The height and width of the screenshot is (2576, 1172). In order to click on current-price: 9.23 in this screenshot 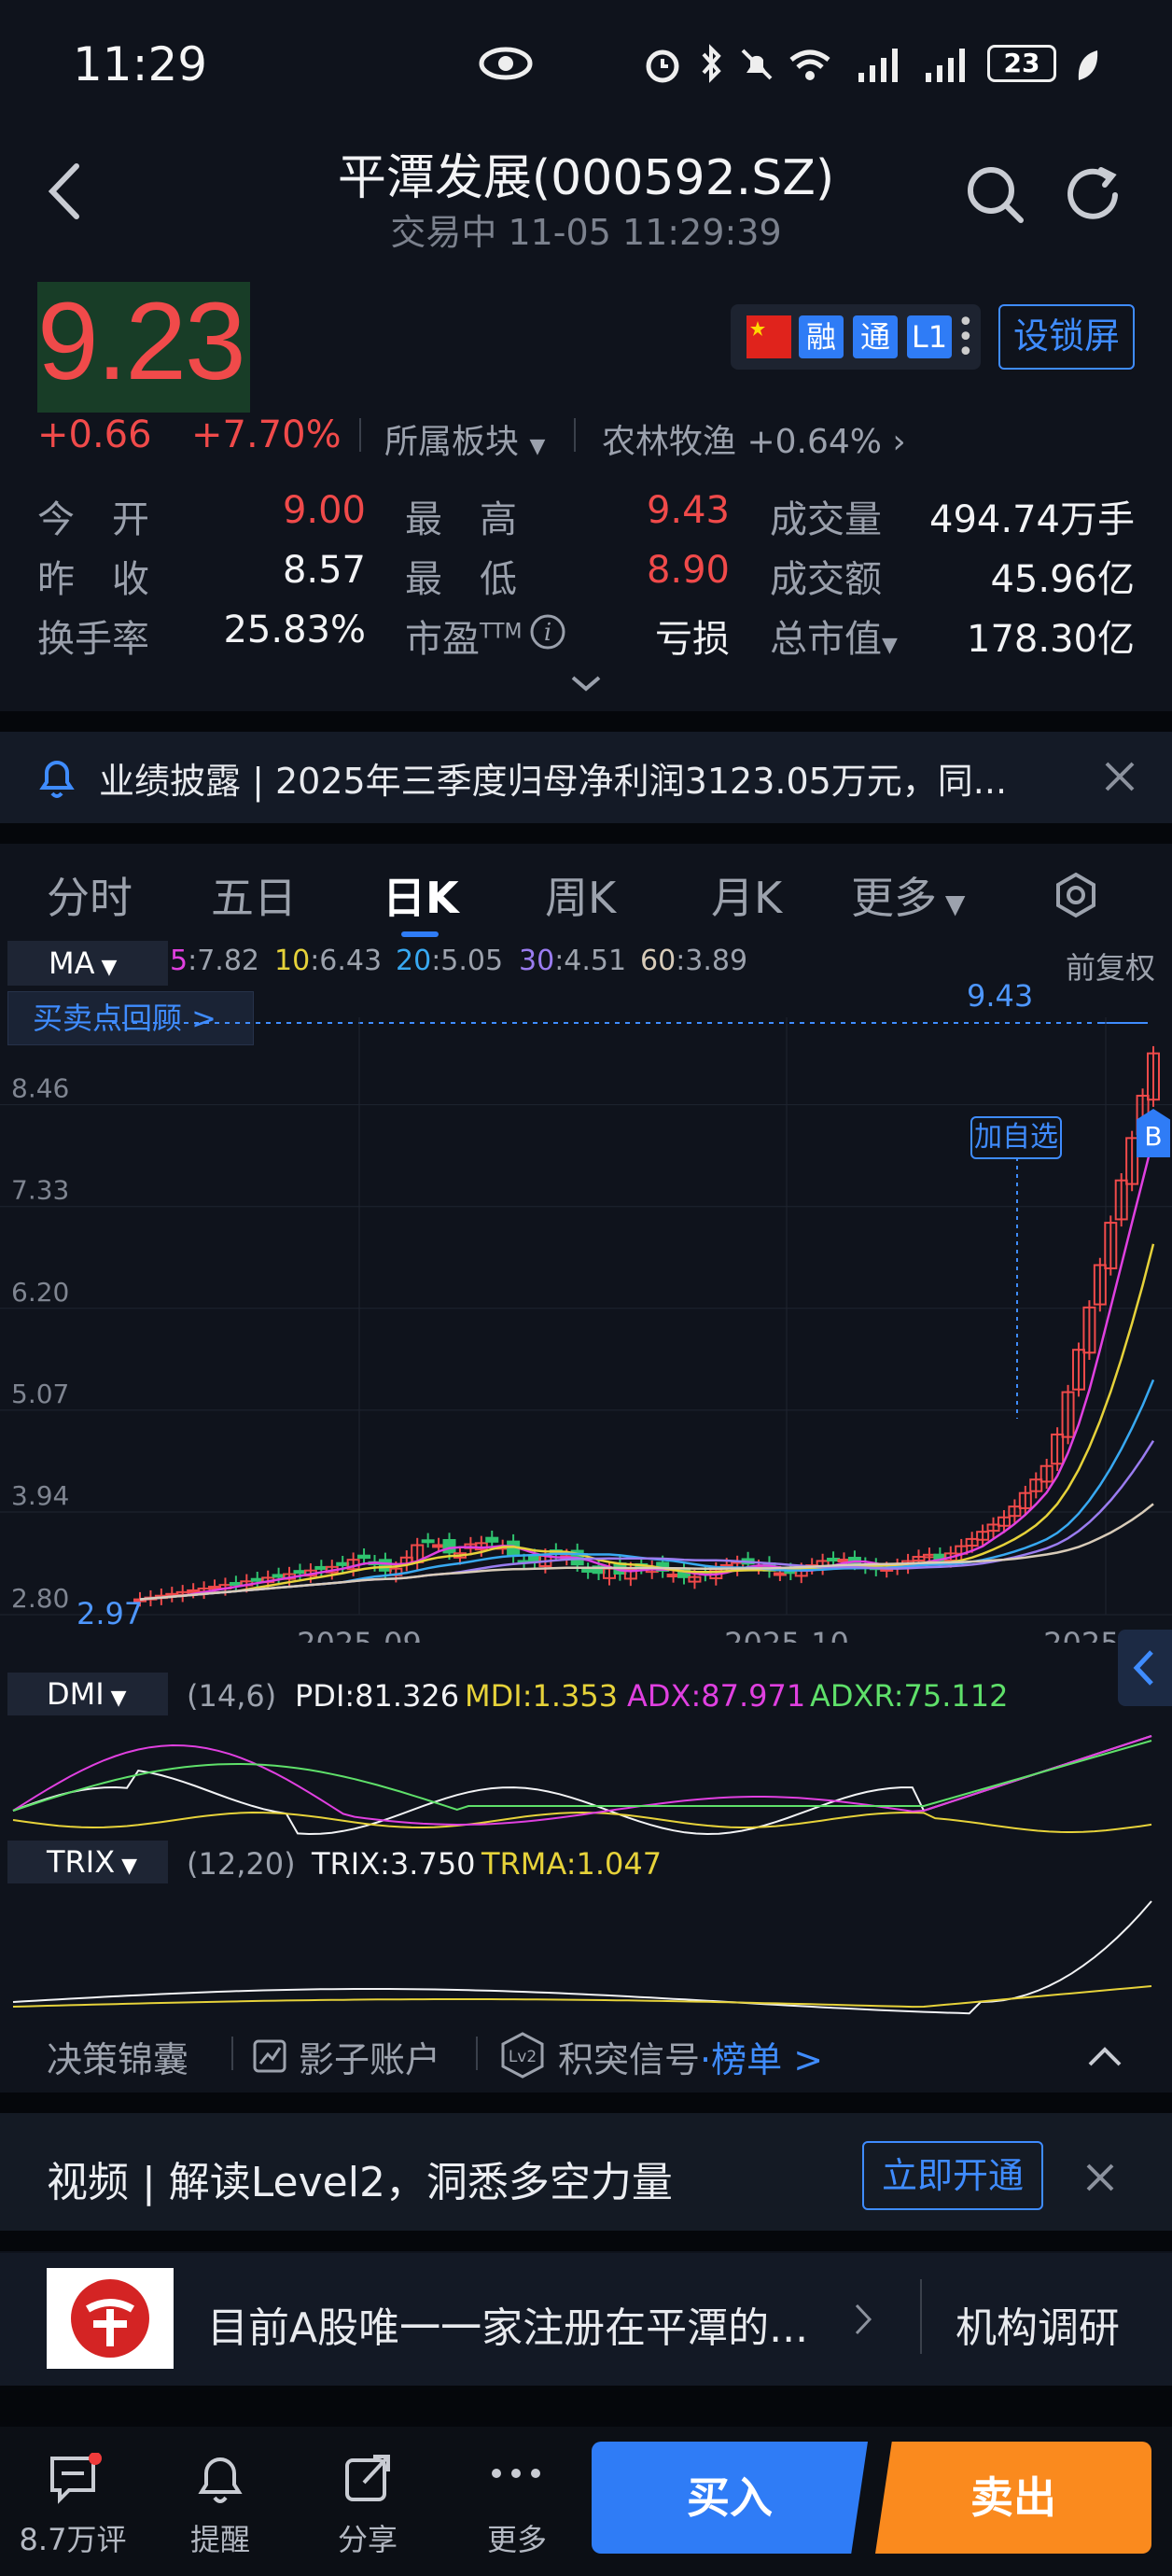, I will do `click(141, 341)`.